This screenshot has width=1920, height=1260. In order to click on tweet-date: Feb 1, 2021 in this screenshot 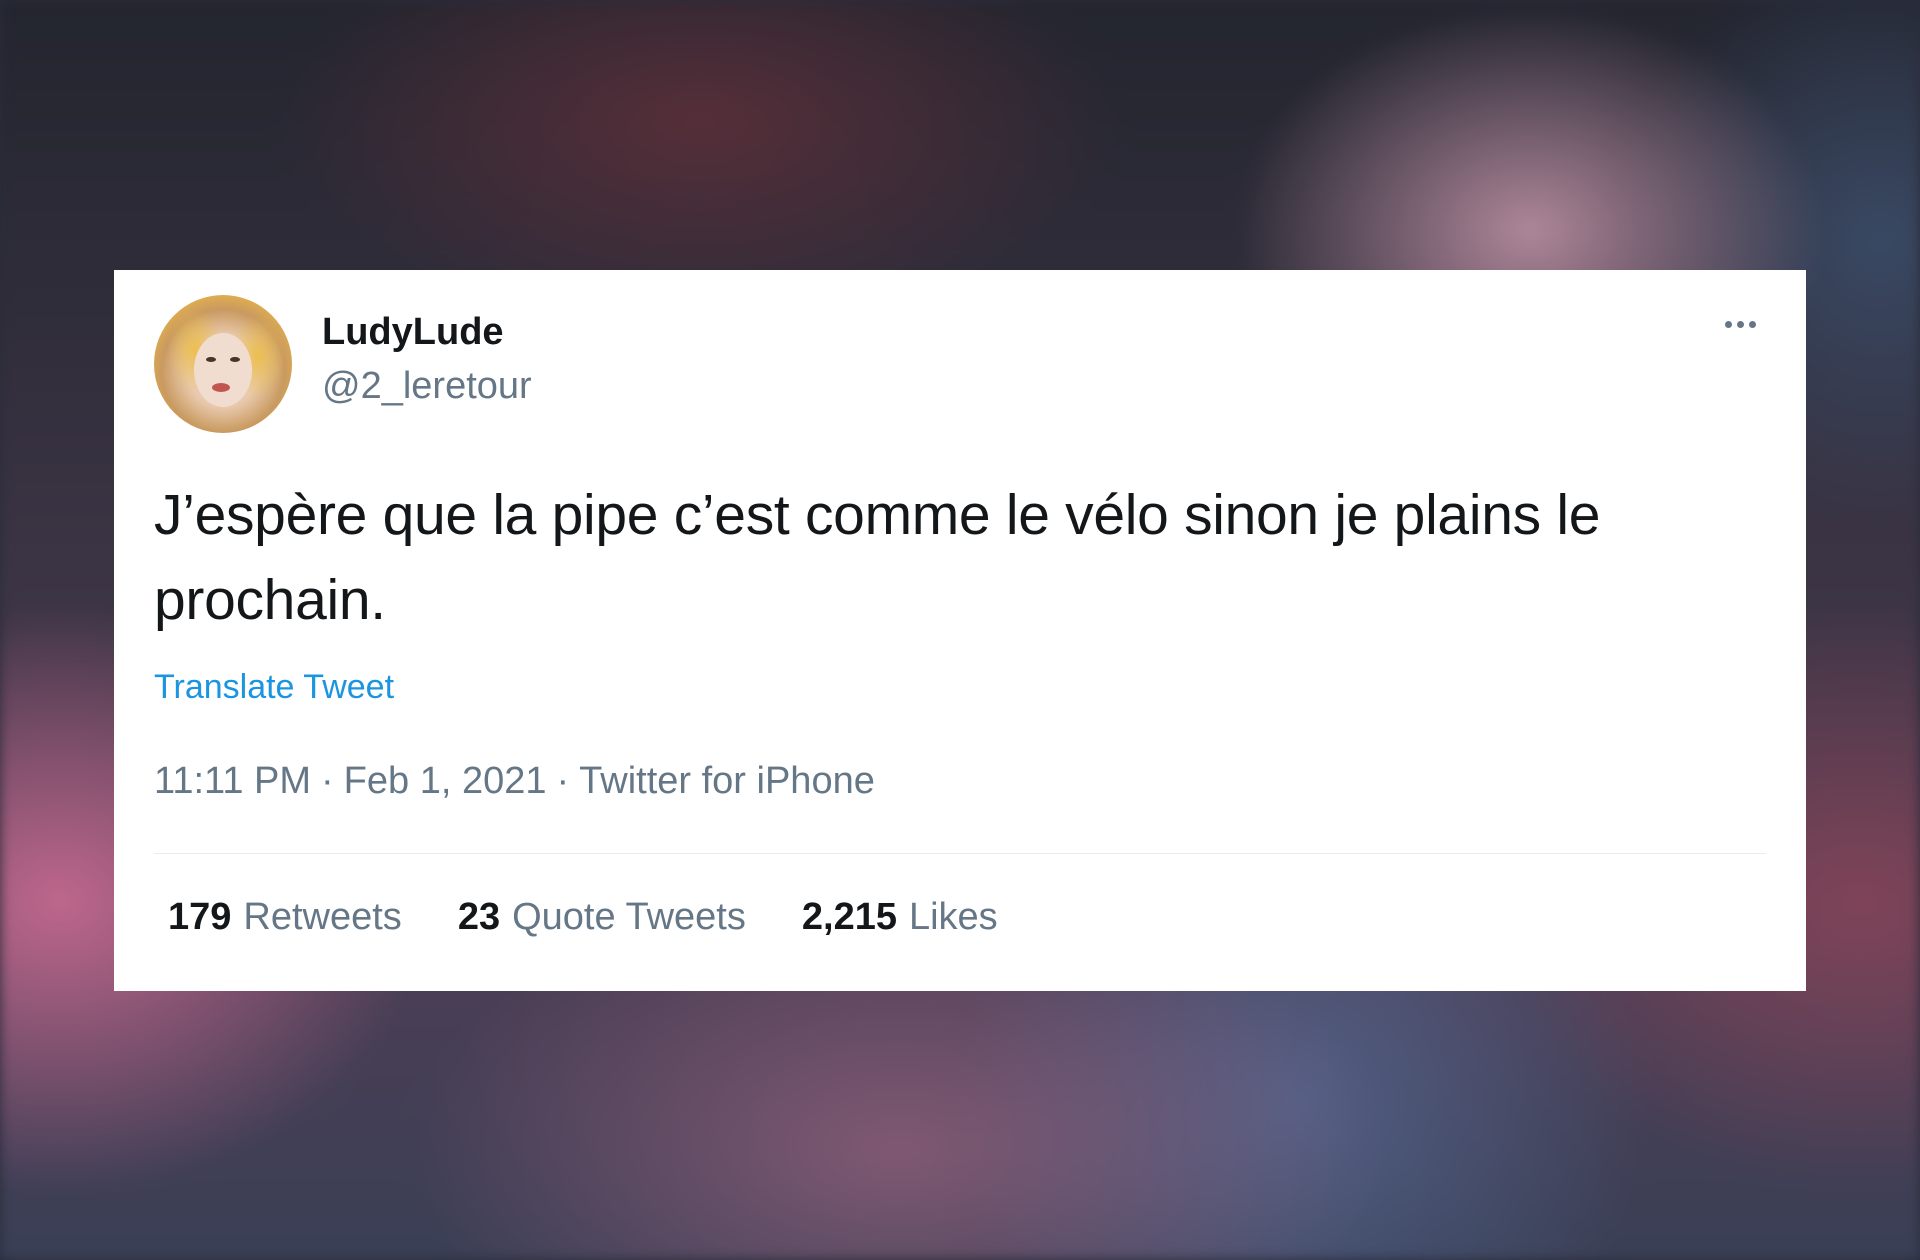, I will do `click(445, 781)`.